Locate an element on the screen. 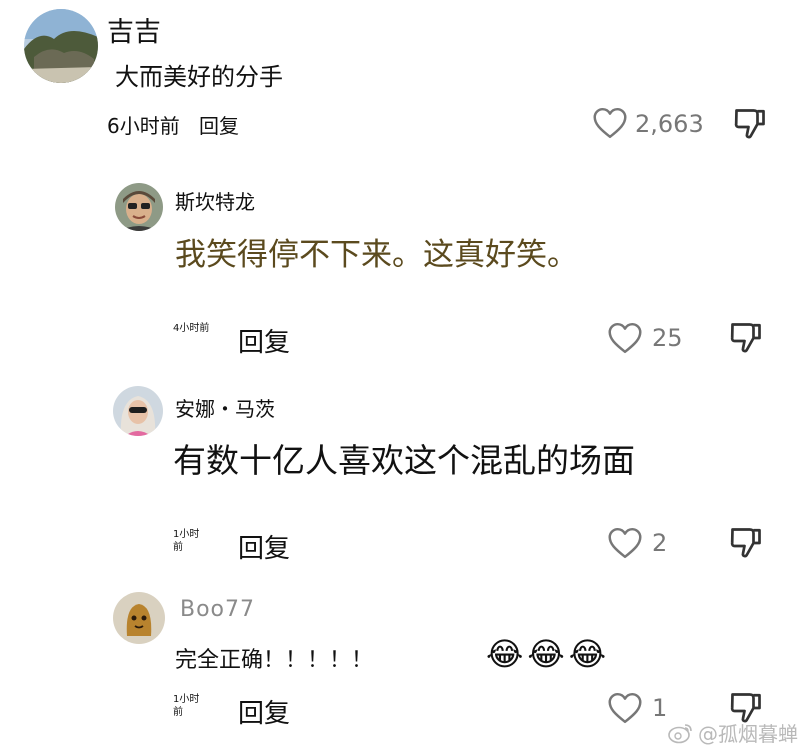 The width and height of the screenshot is (800, 753). emoji-row: 😂😂😂 is located at coordinates (548, 654).